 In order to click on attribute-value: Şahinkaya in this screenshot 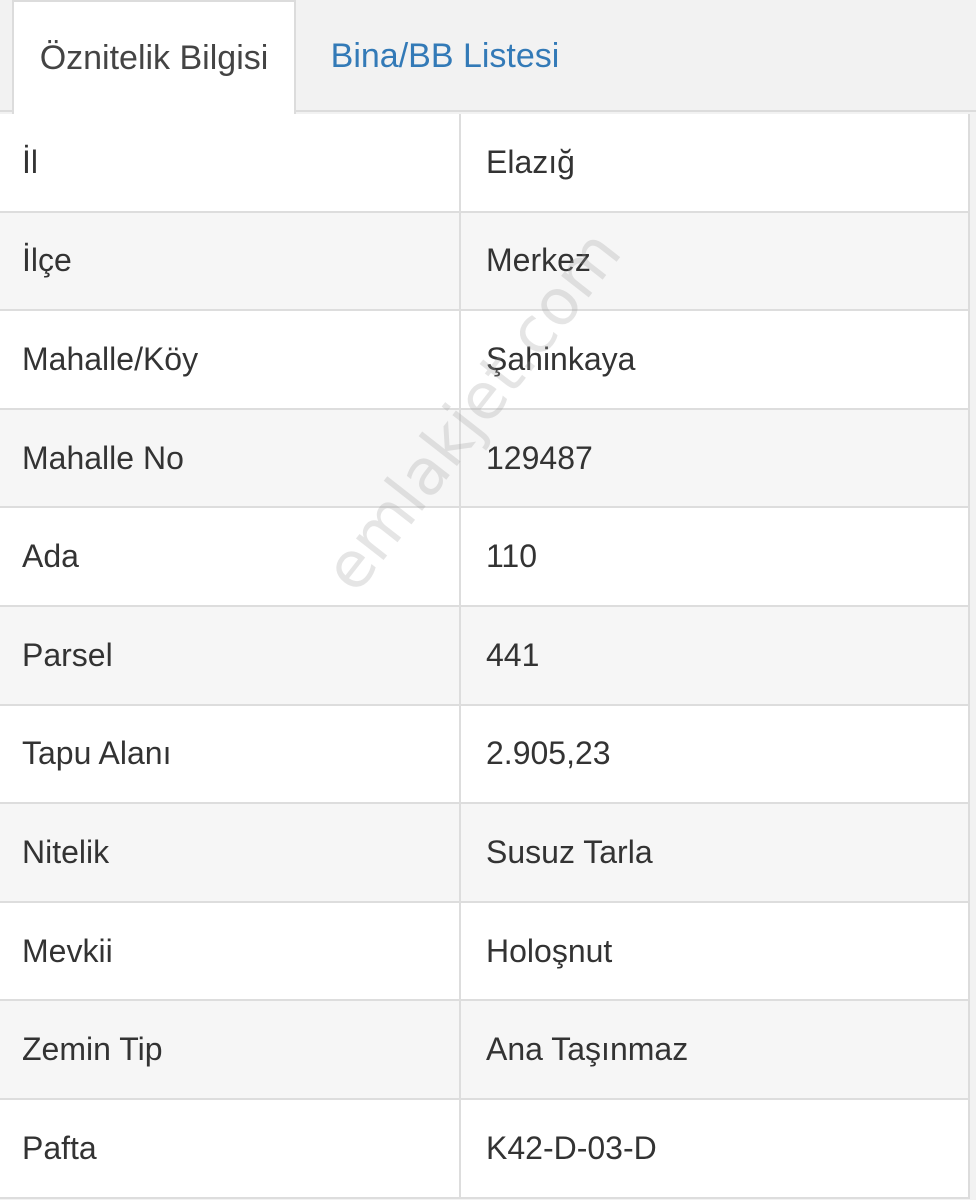, I will do `click(561, 358)`.